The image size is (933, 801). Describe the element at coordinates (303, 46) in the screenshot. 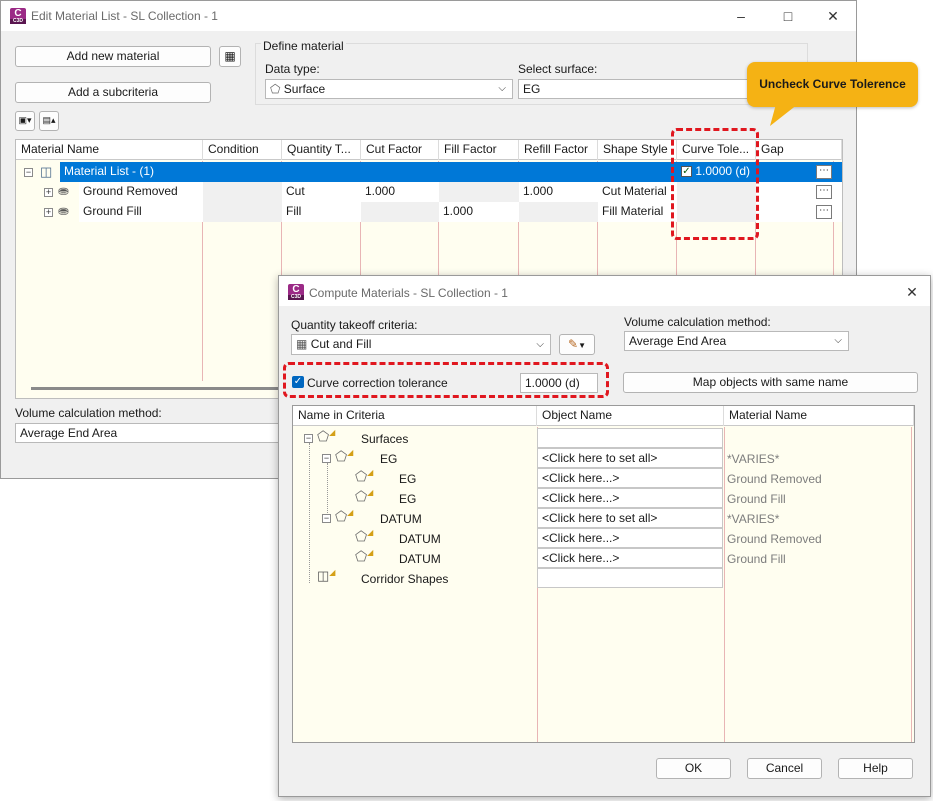

I see `define-material-label: Define material` at that location.